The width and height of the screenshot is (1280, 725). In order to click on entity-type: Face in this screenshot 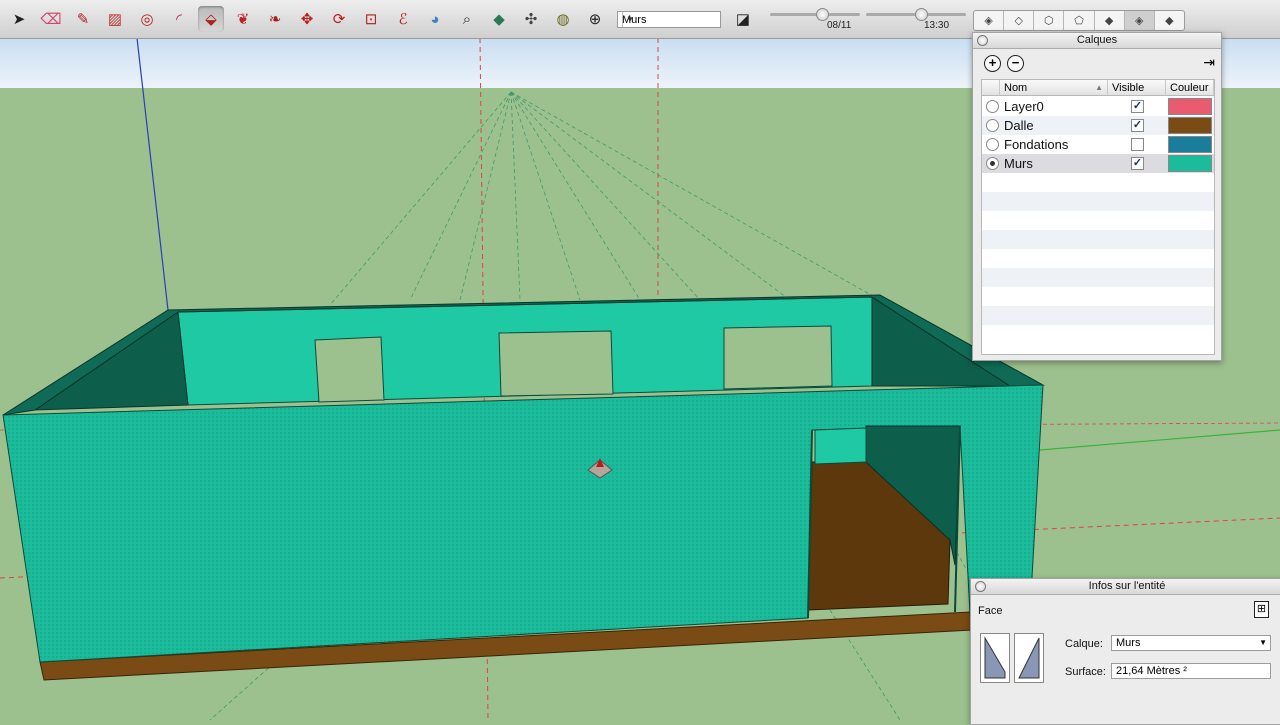, I will do `click(990, 611)`.